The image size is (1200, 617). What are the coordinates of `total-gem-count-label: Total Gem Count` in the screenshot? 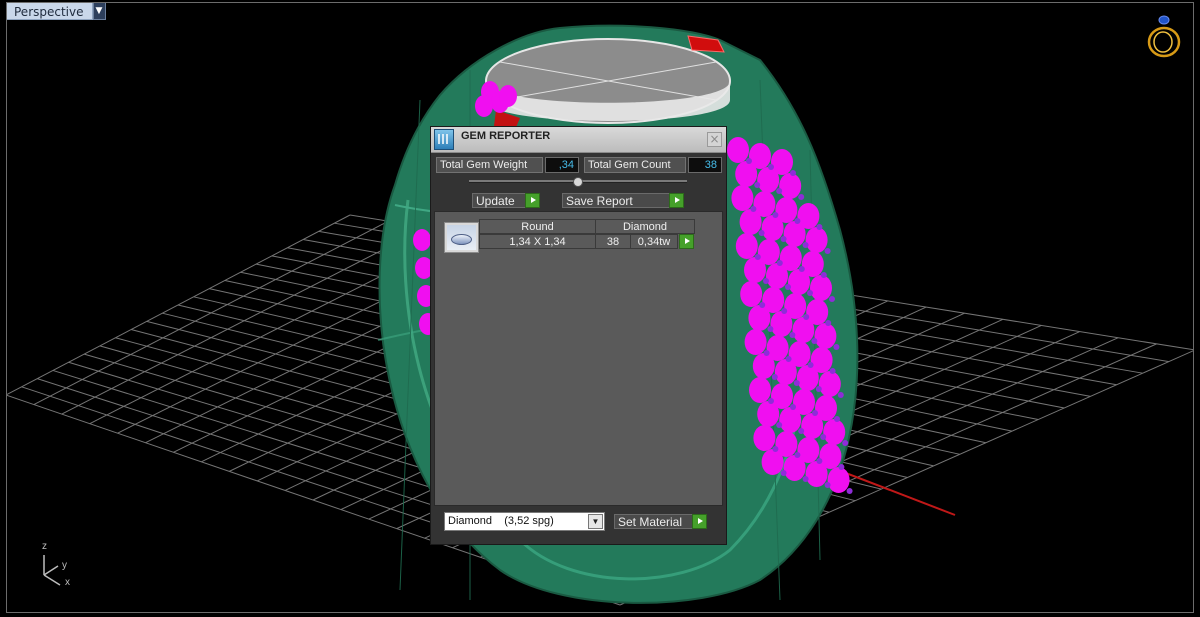 It's located at (635, 165).